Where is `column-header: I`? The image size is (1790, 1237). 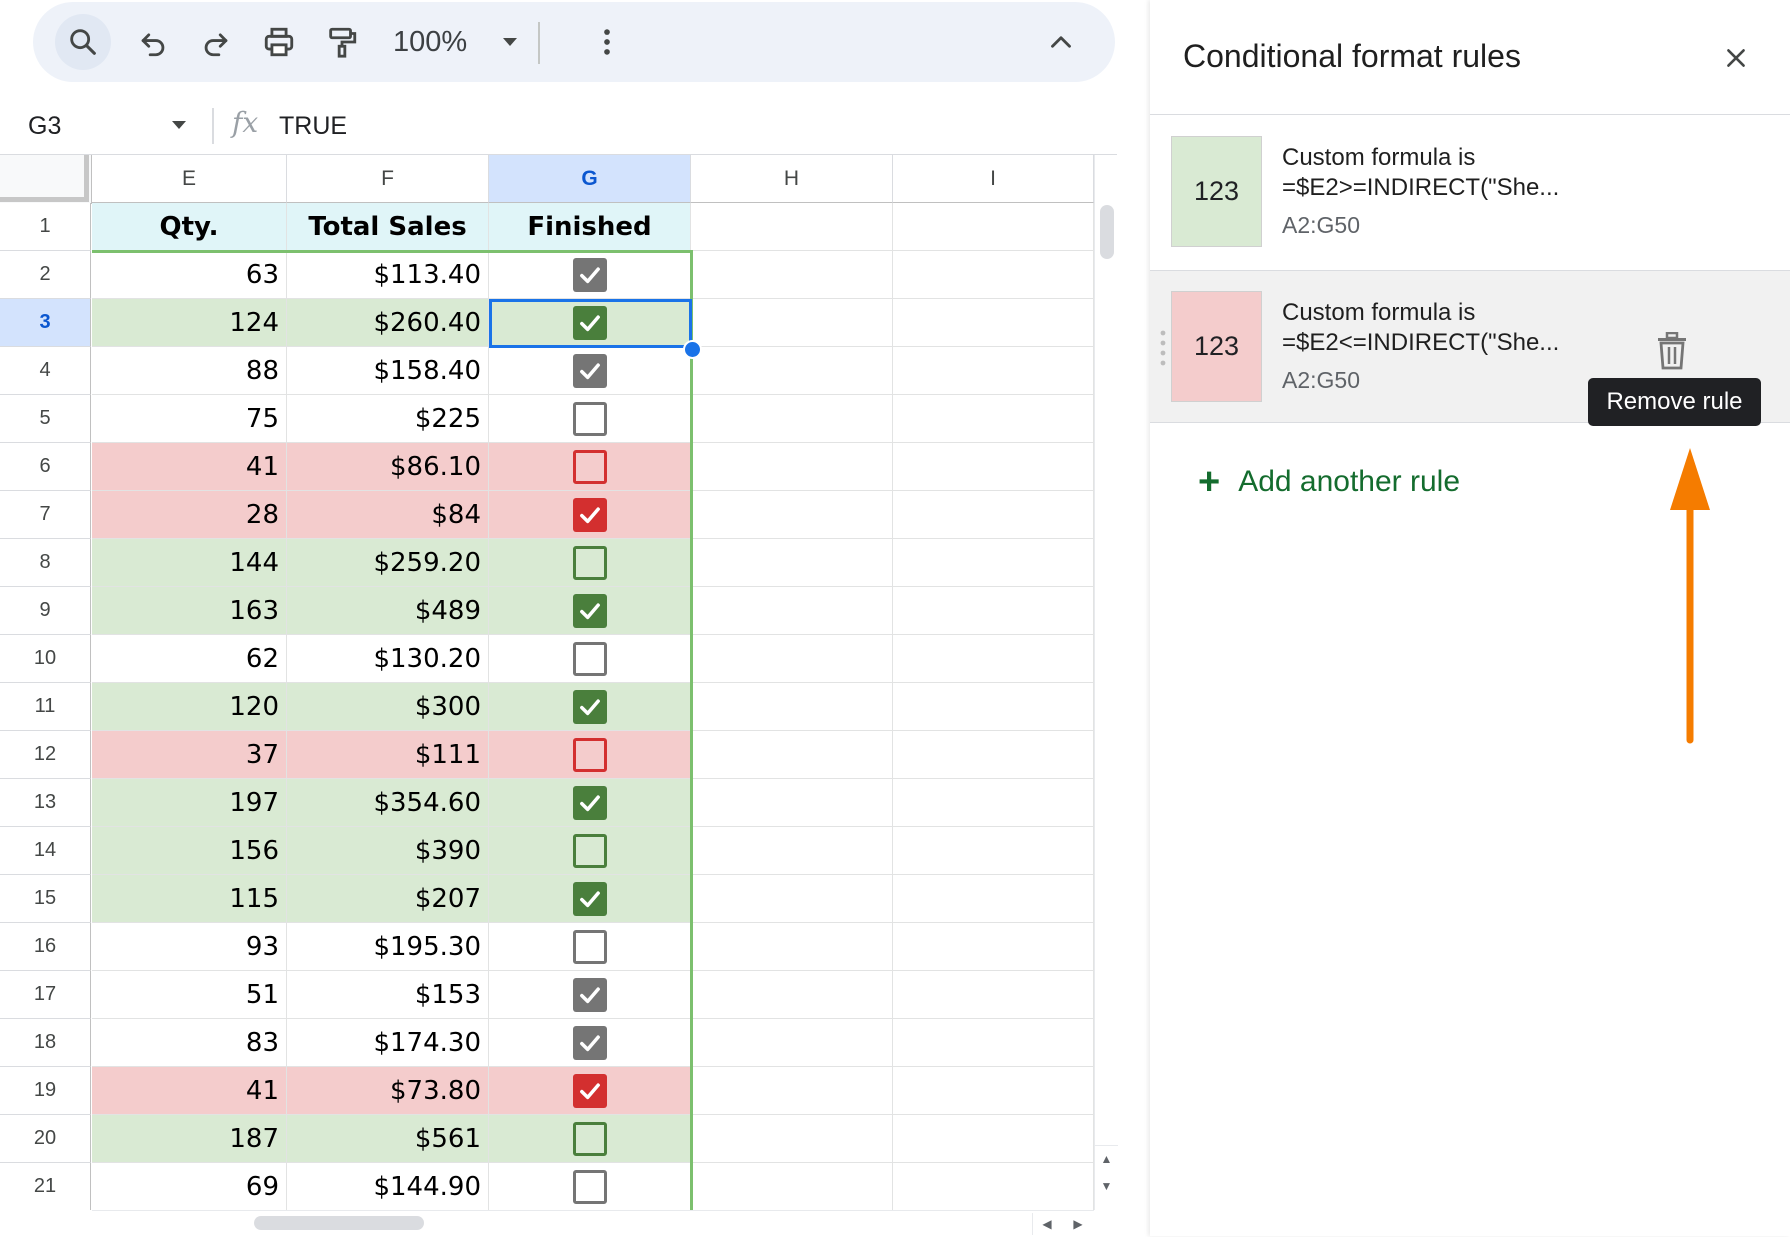
column-header: I is located at coordinates (993, 179).